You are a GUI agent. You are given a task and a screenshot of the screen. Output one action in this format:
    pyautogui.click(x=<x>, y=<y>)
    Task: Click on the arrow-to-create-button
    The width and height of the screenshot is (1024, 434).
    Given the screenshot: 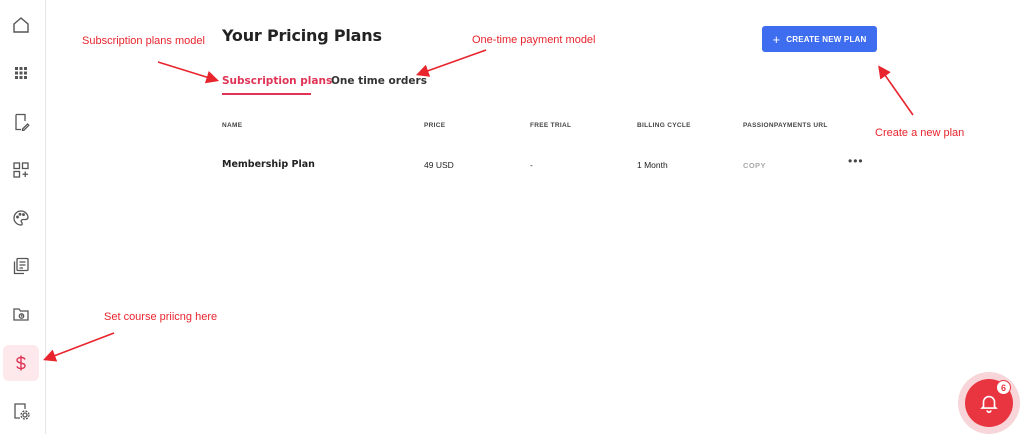 What is the action you would take?
    pyautogui.click(x=896, y=90)
    